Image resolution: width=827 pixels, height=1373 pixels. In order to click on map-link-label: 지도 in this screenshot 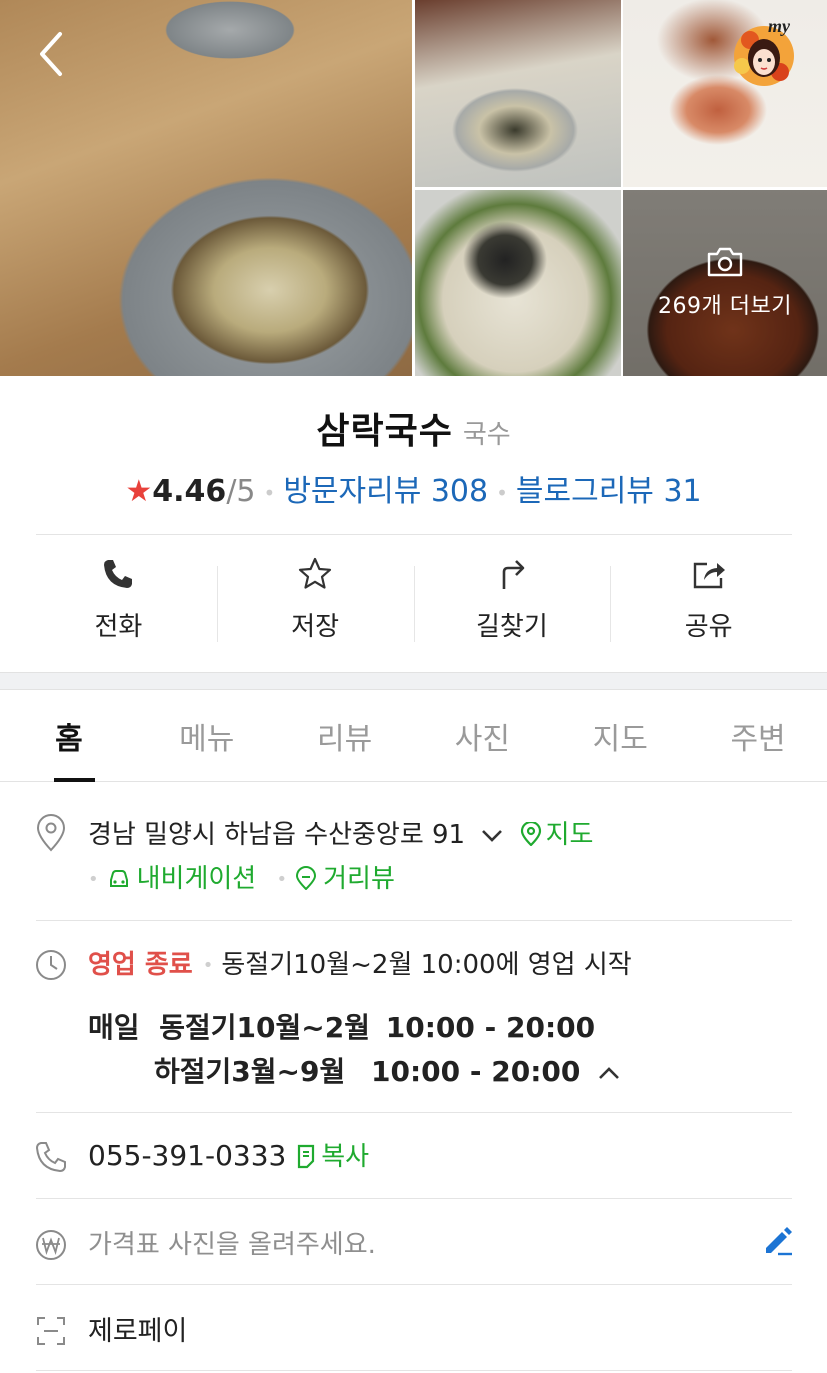, I will do `click(569, 835)`.